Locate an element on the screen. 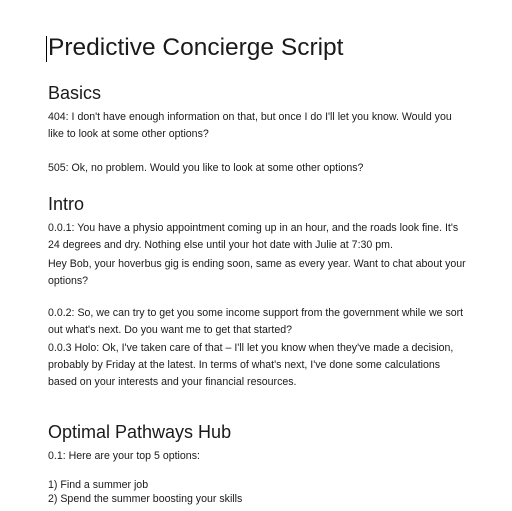 This screenshot has height=511, width=512. heading-intro: Intro is located at coordinates (66, 204).